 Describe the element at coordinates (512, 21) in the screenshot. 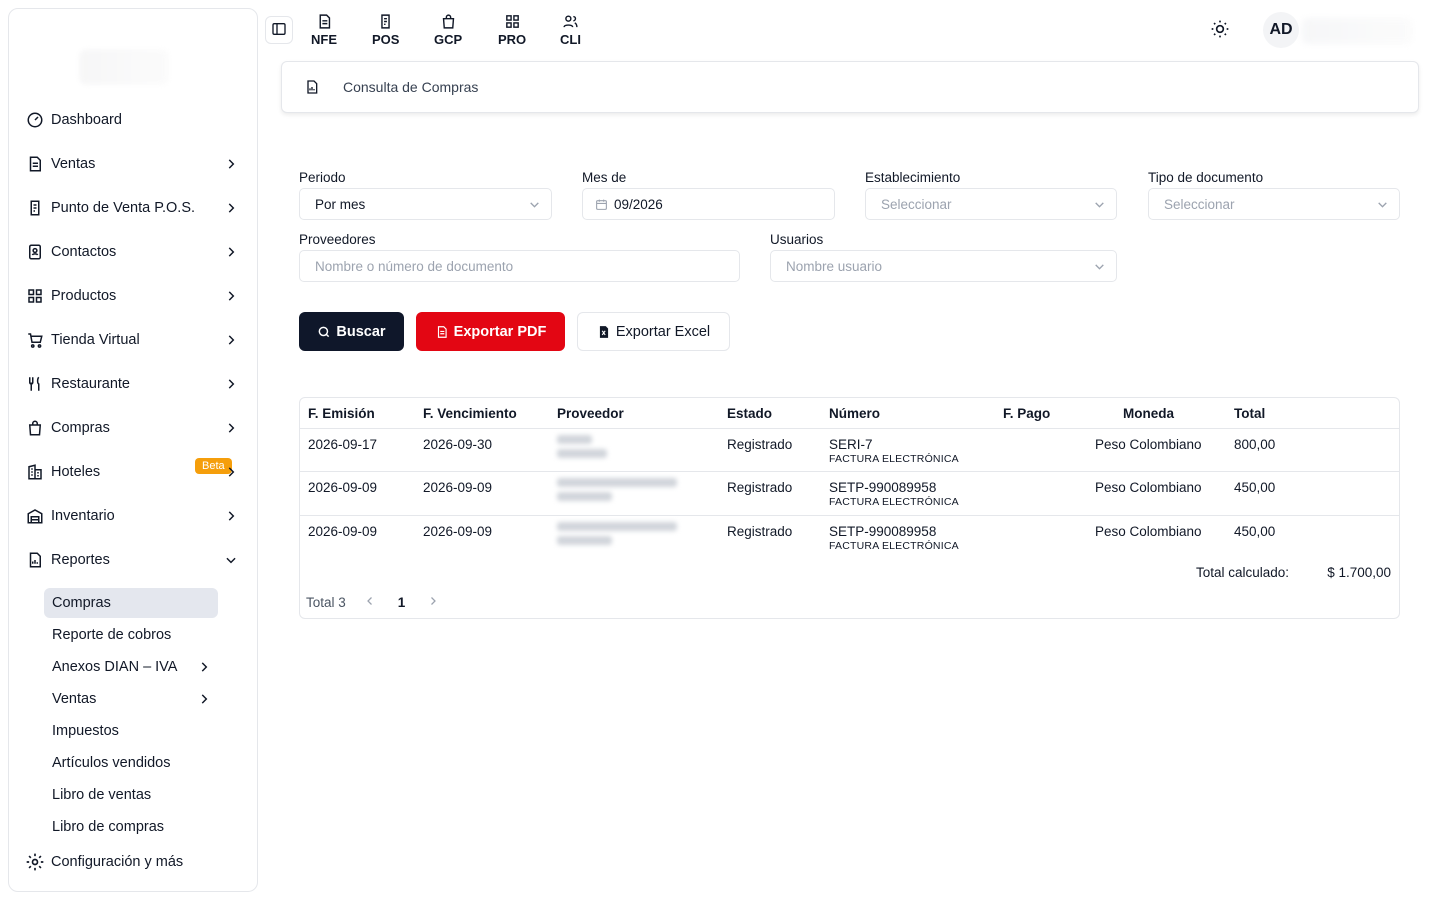

I see `apps-grid-icon` at that location.